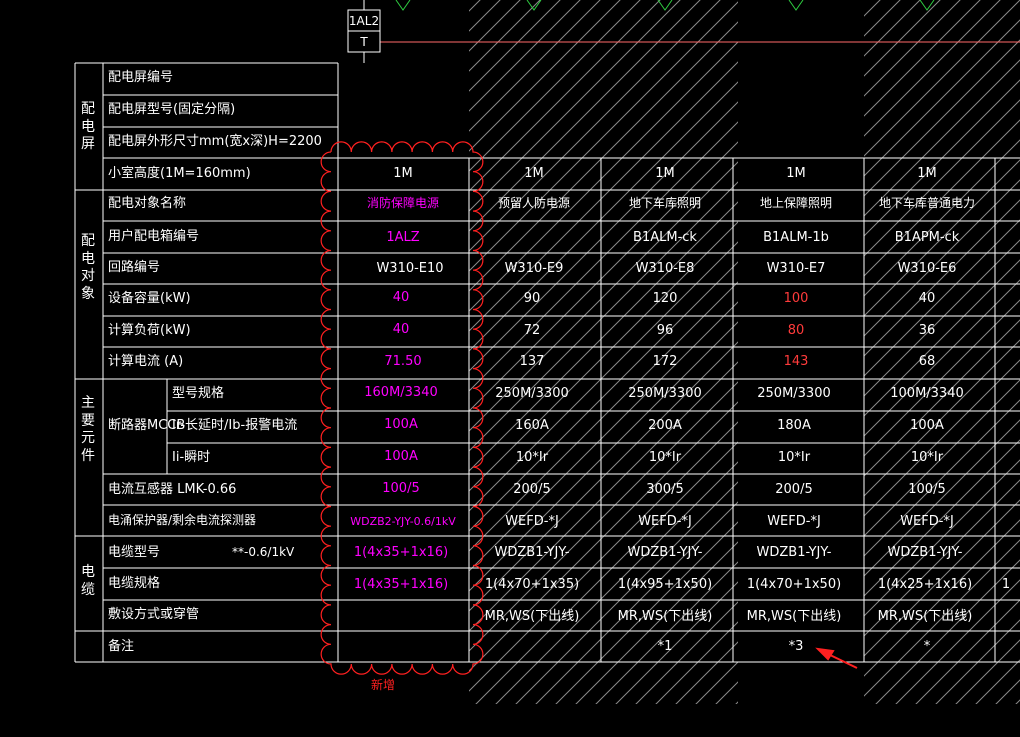 The image size is (1020, 737). Describe the element at coordinates (942, 352) in the screenshot. I see `hatch-region-b` at that location.